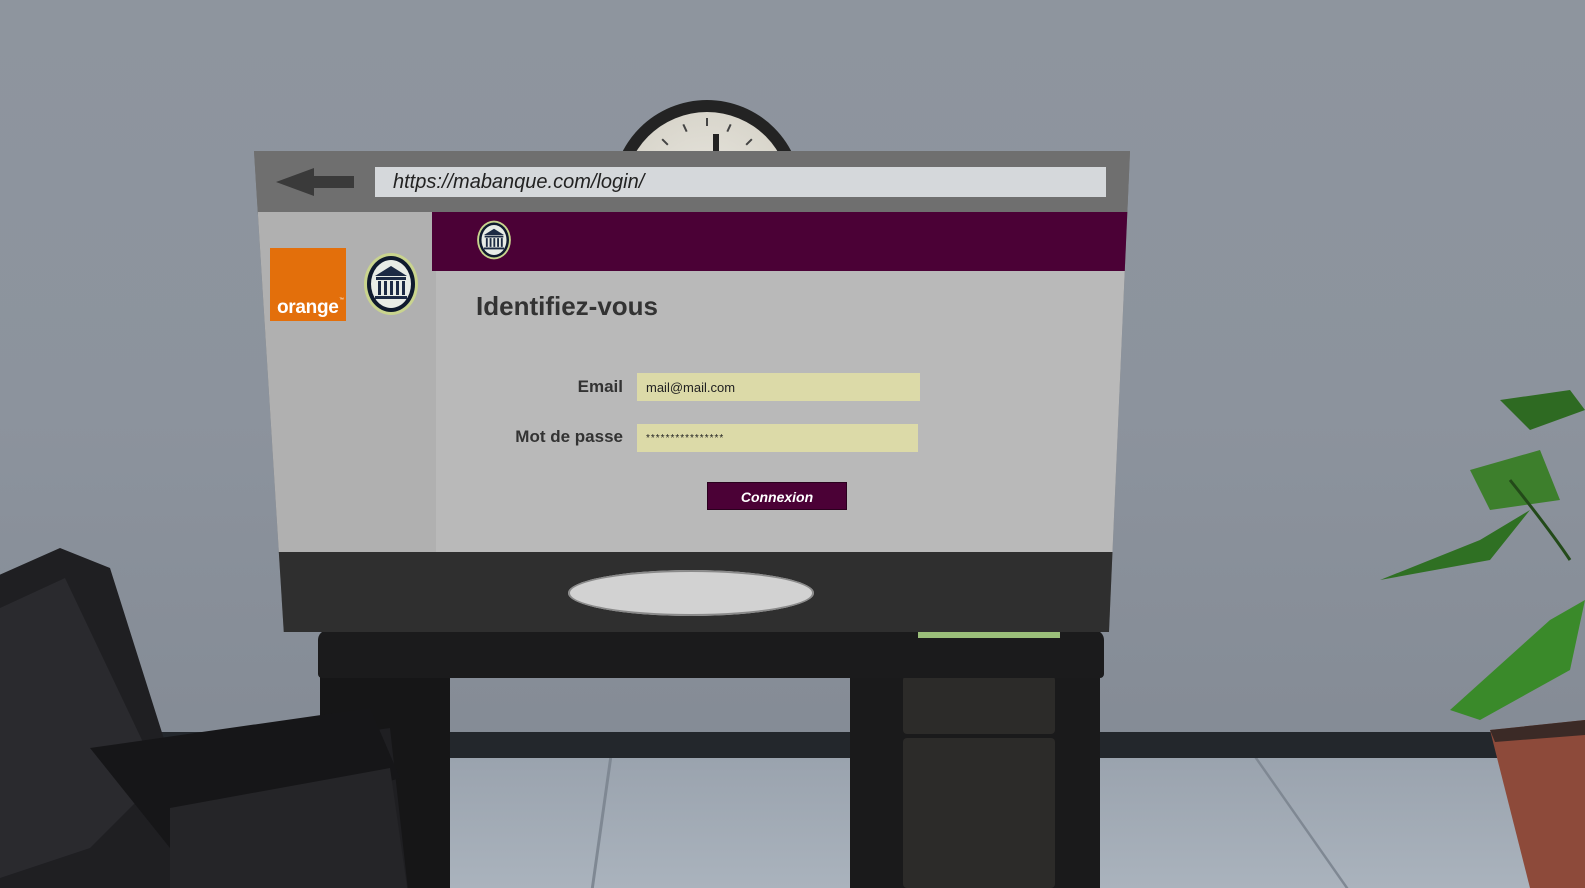  Describe the element at coordinates (778, 387) in the screenshot. I see `email-field` at that location.